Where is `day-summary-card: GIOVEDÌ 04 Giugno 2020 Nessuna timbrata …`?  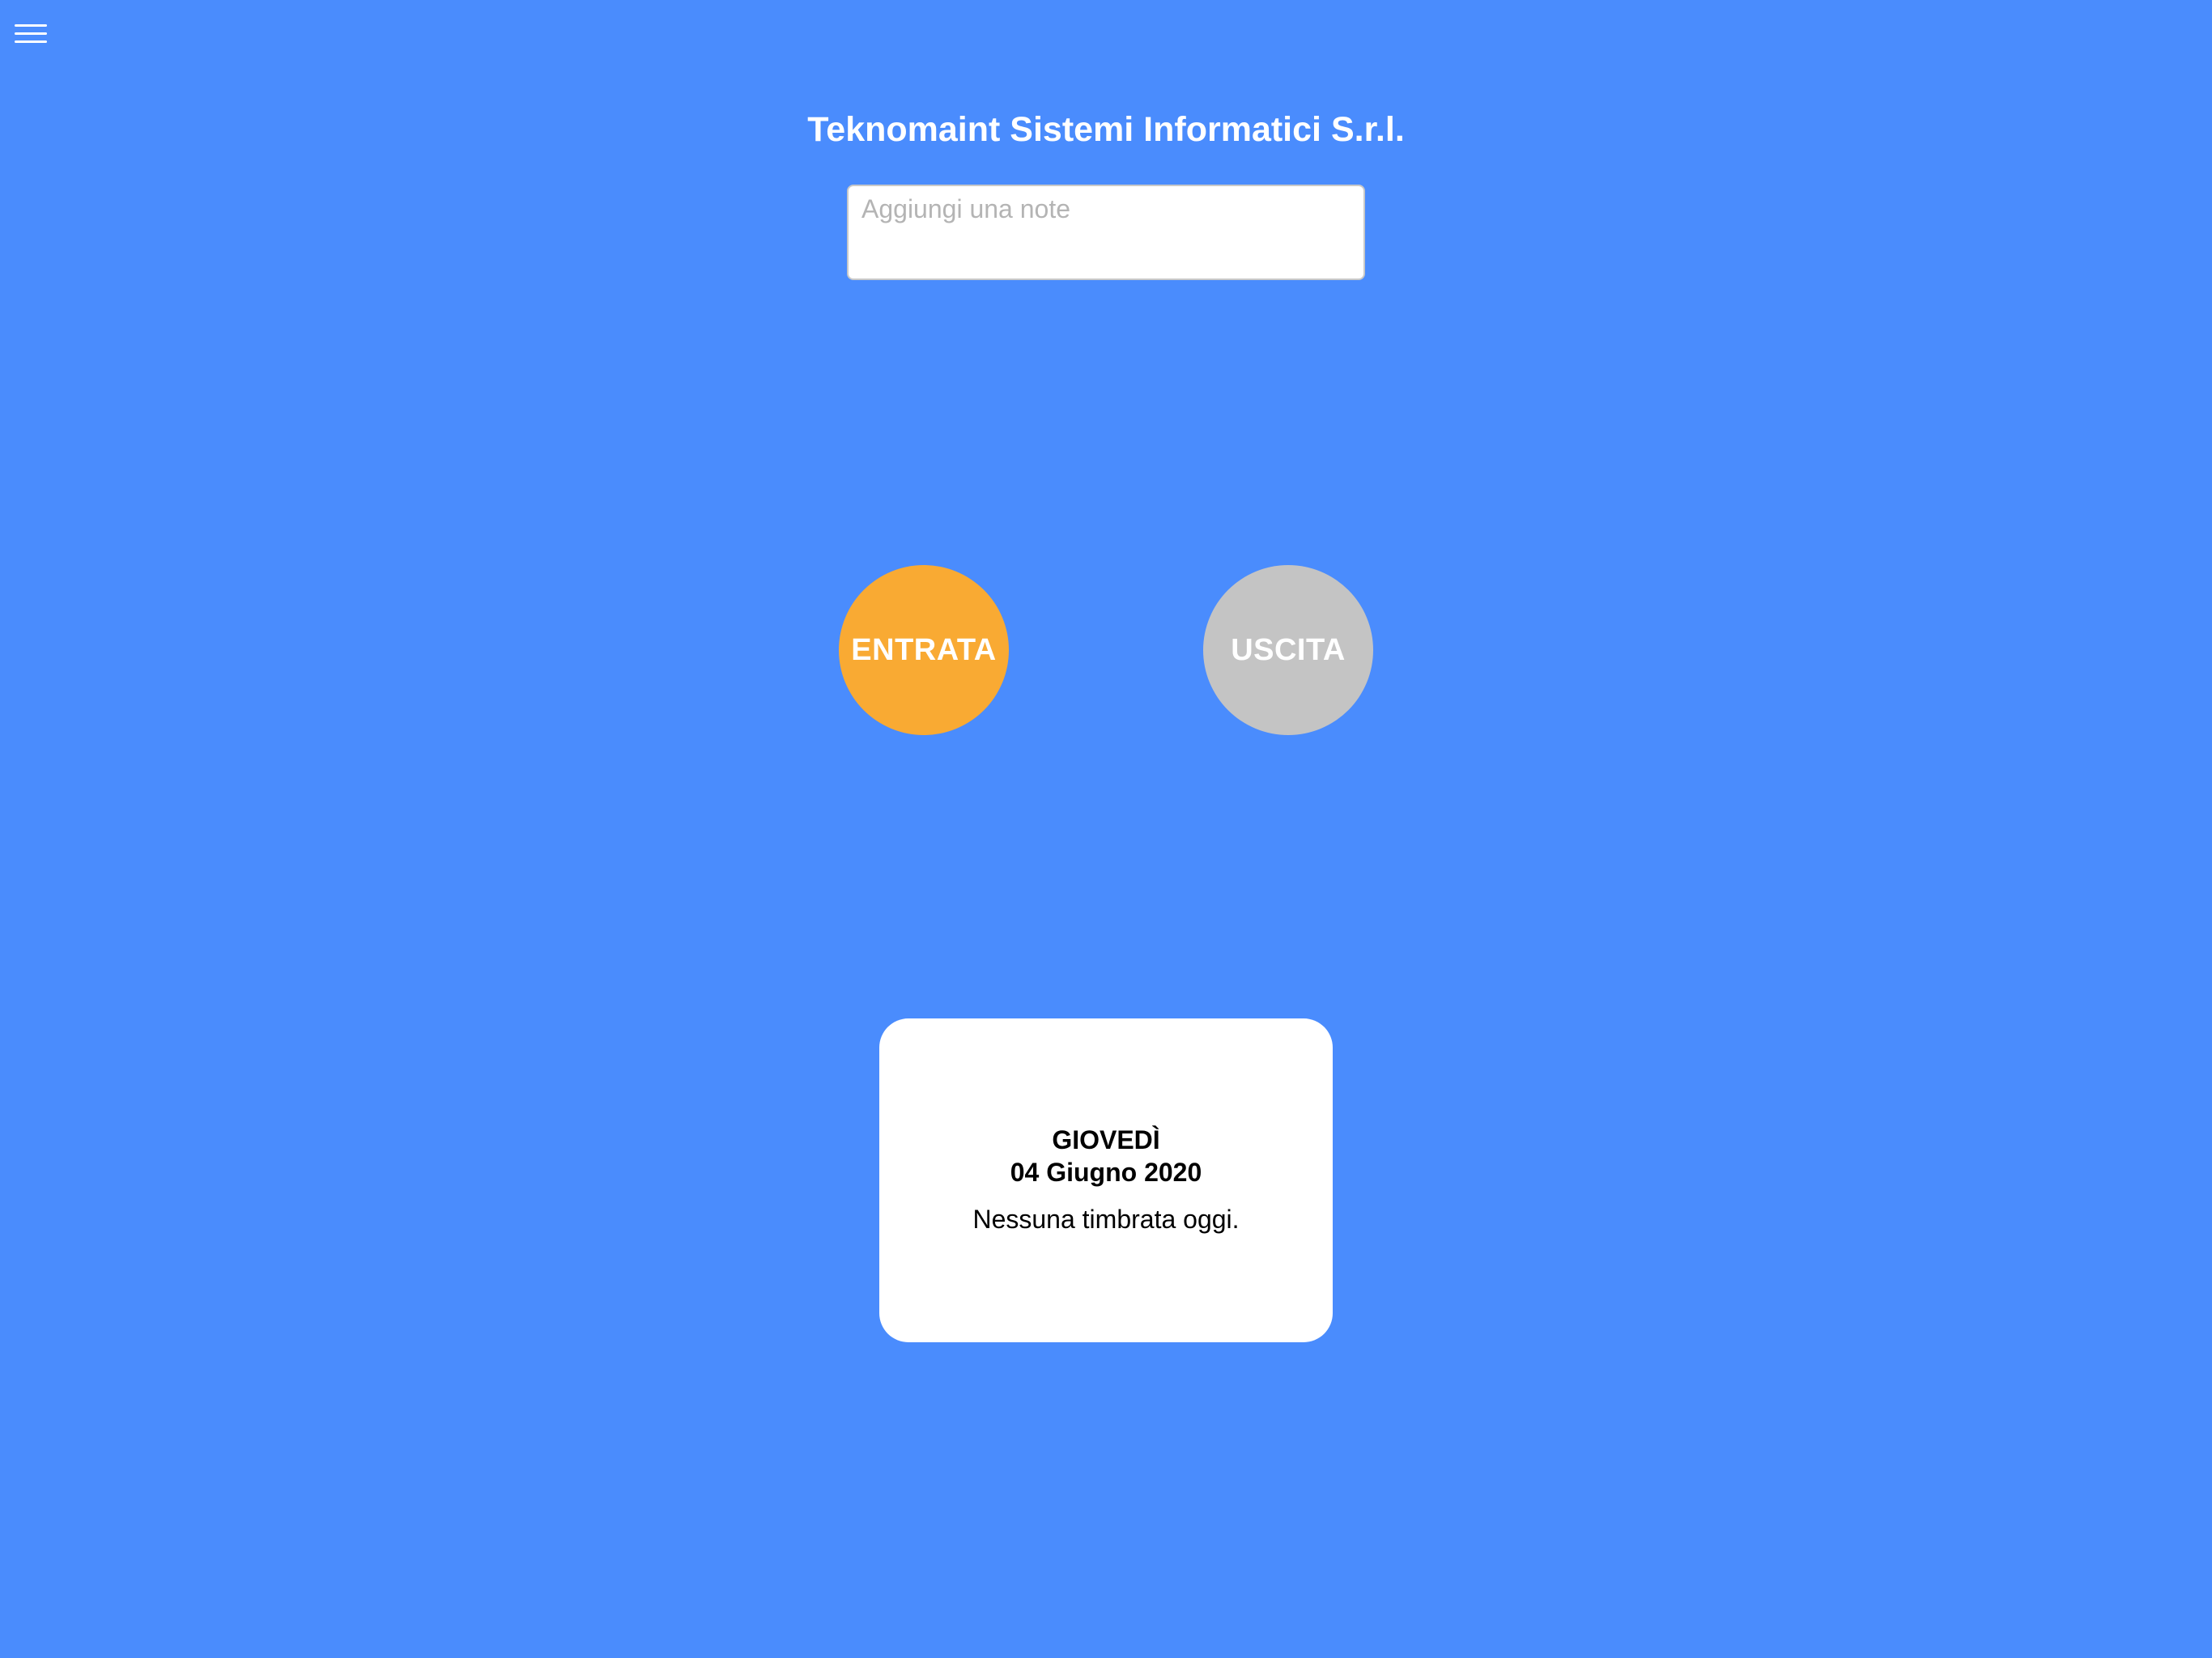 day-summary-card: GIOVEDÌ 04 Giugno 2020 Nessuna timbrata … is located at coordinates (1106, 1180).